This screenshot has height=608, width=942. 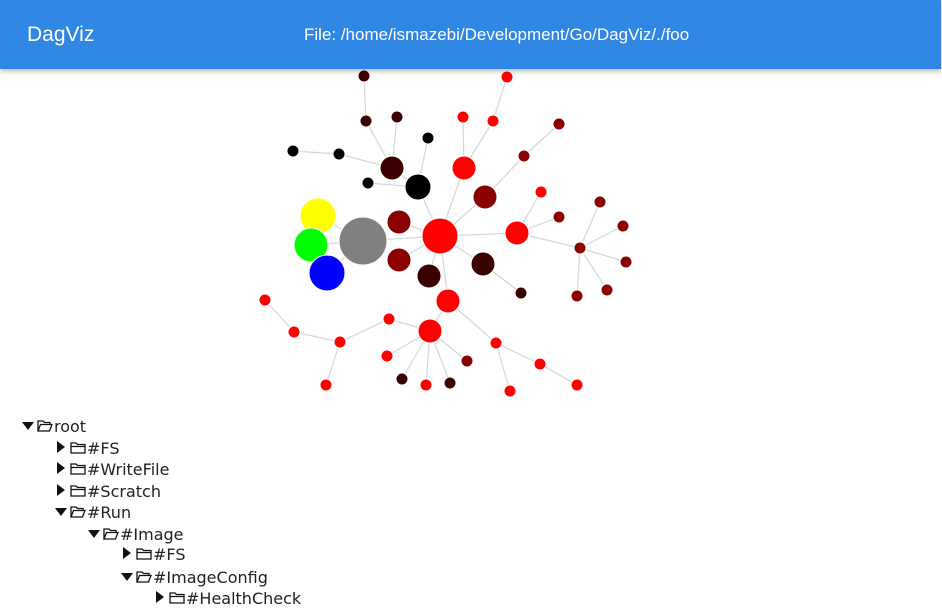 I want to click on tree-item-image-fs: #FS, so click(x=152, y=554).